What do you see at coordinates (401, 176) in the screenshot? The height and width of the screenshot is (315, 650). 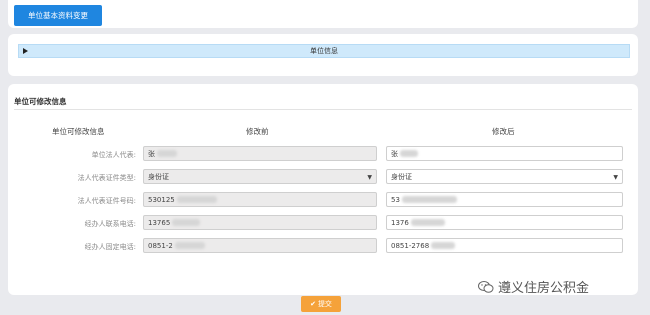 I see `id-type-after-value: 身份证` at bounding box center [401, 176].